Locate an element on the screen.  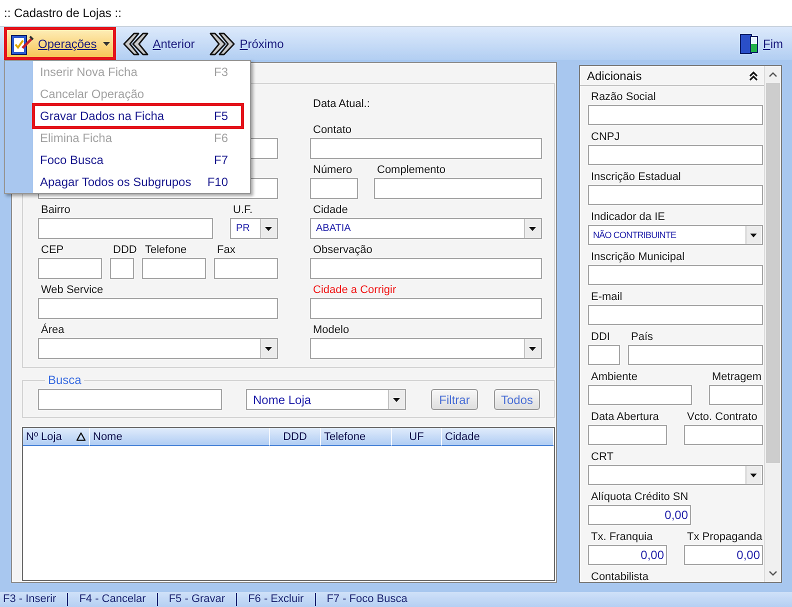
scroll-down-icon is located at coordinates (773, 573).